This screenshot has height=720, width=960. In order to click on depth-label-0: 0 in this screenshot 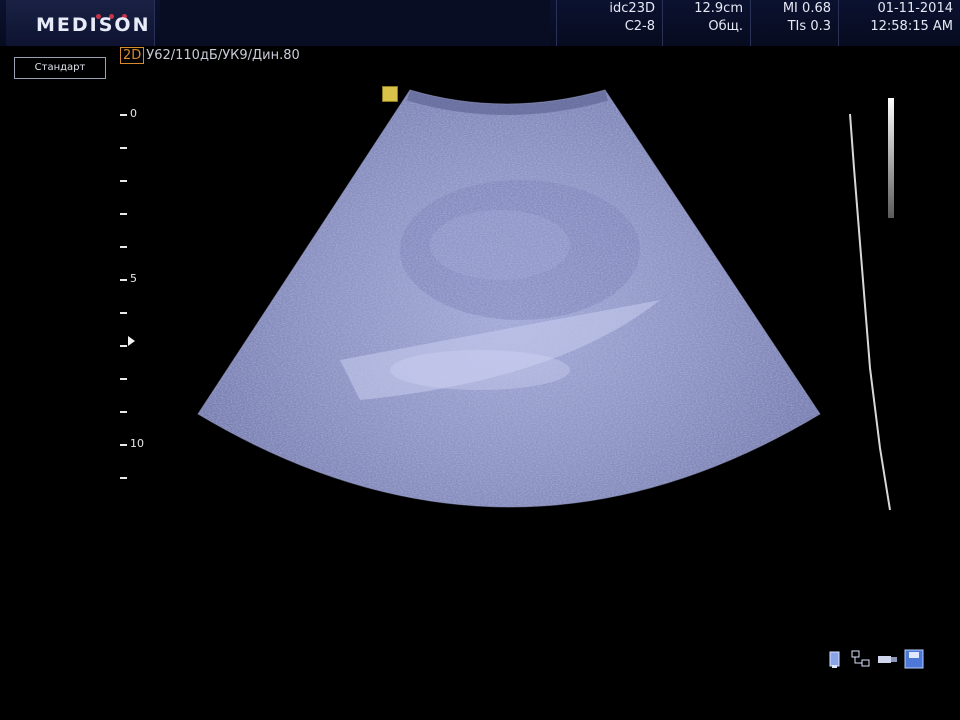, I will do `click(133, 113)`.